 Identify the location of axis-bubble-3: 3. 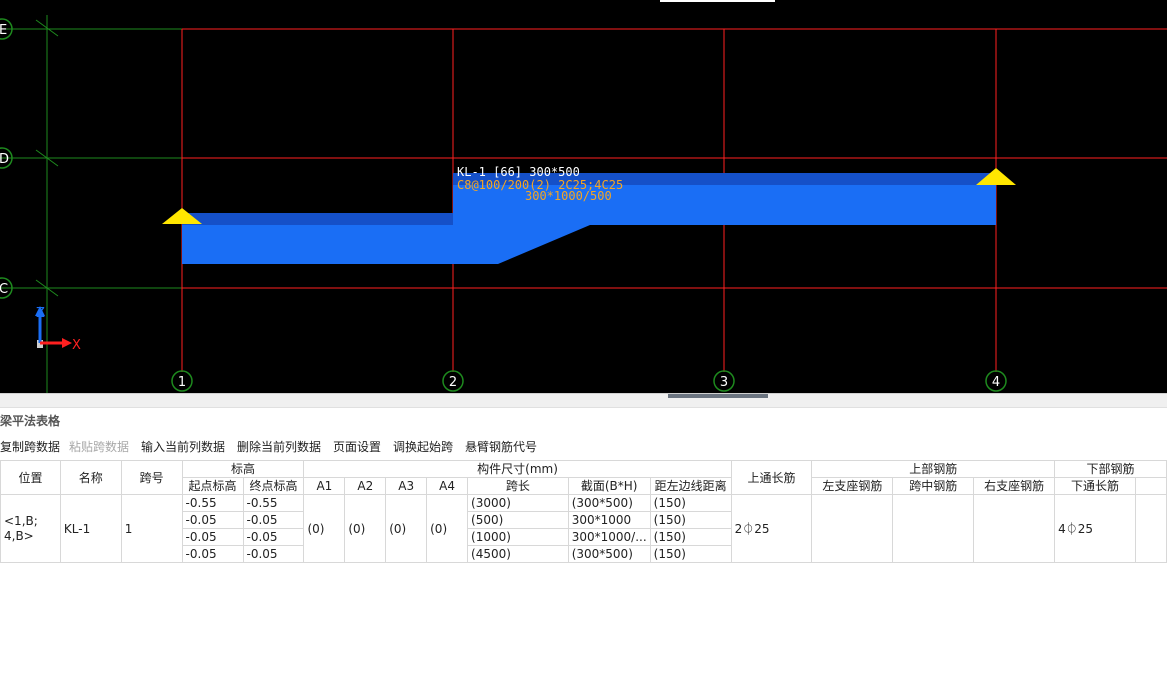
(724, 381).